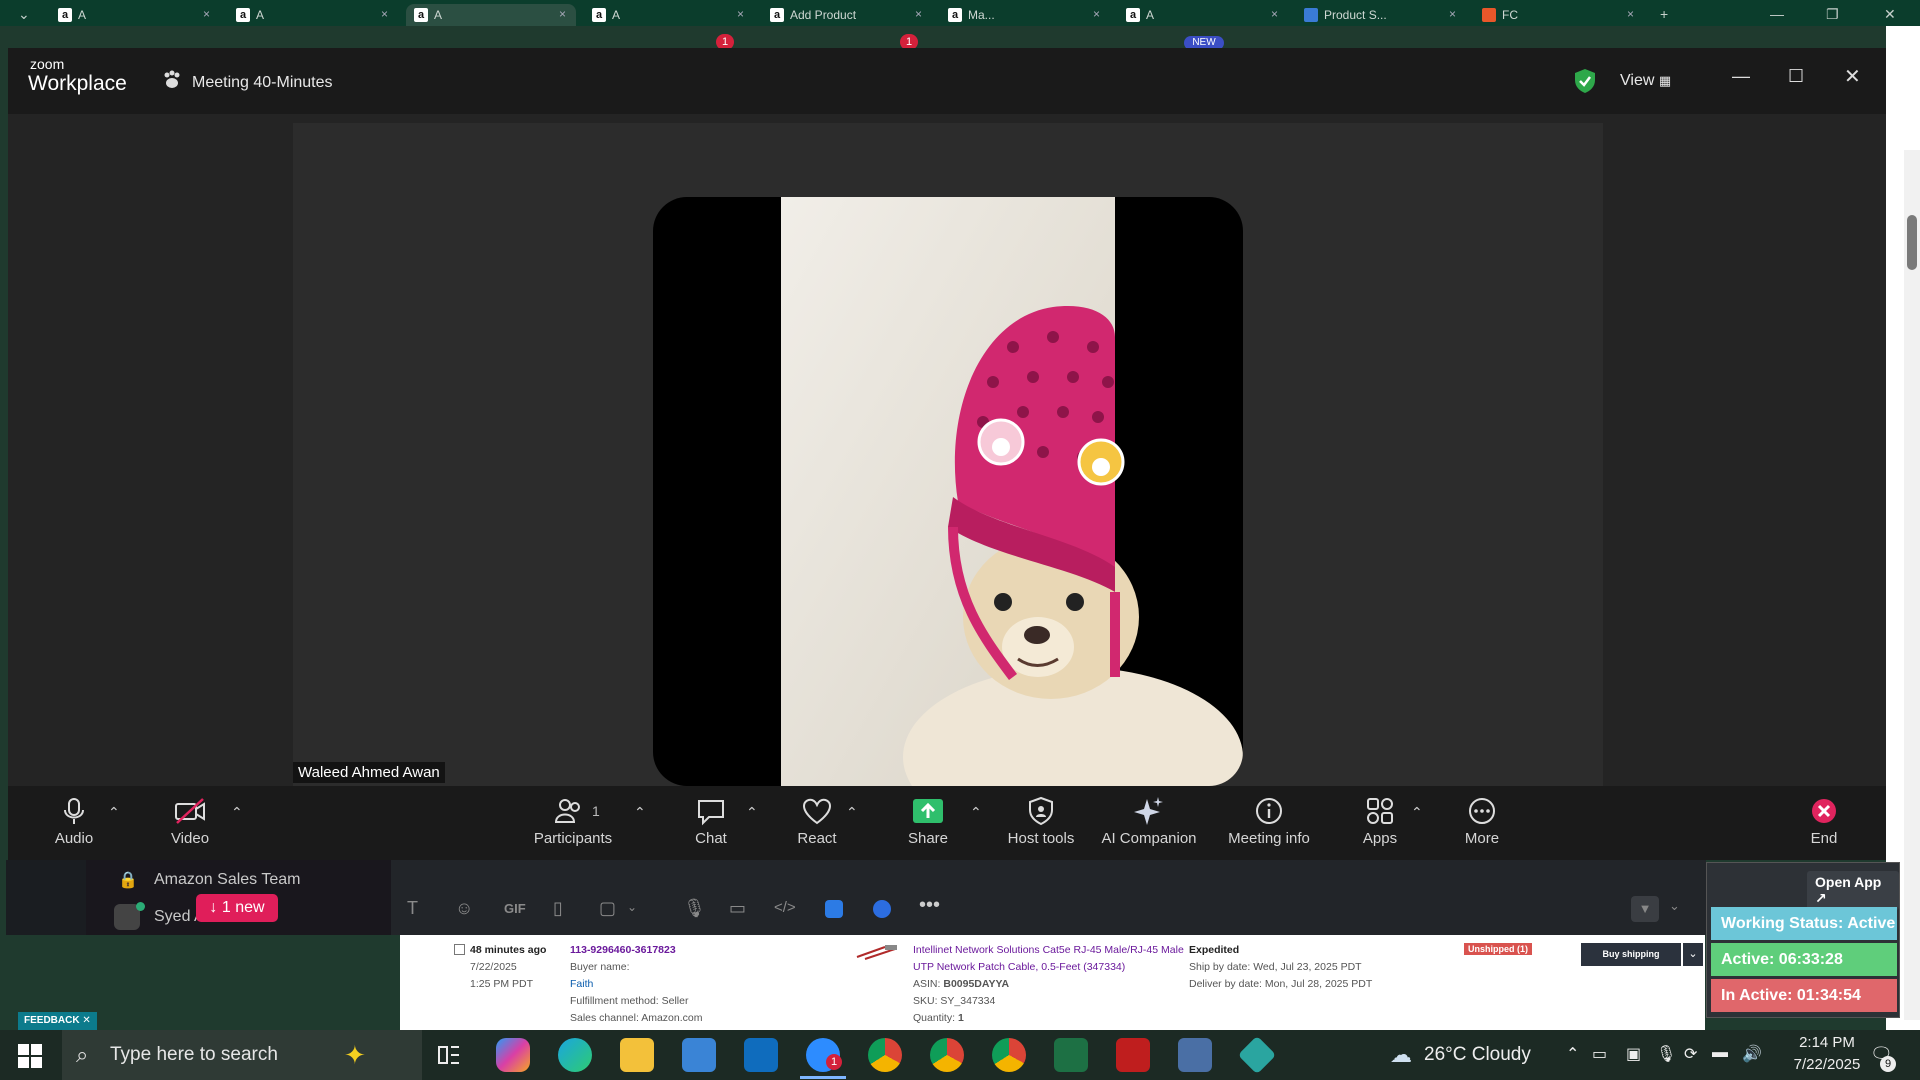 The width and height of the screenshot is (1920, 1080). Describe the element at coordinates (1824, 838) in the screenshot. I see `end-label: End` at that location.